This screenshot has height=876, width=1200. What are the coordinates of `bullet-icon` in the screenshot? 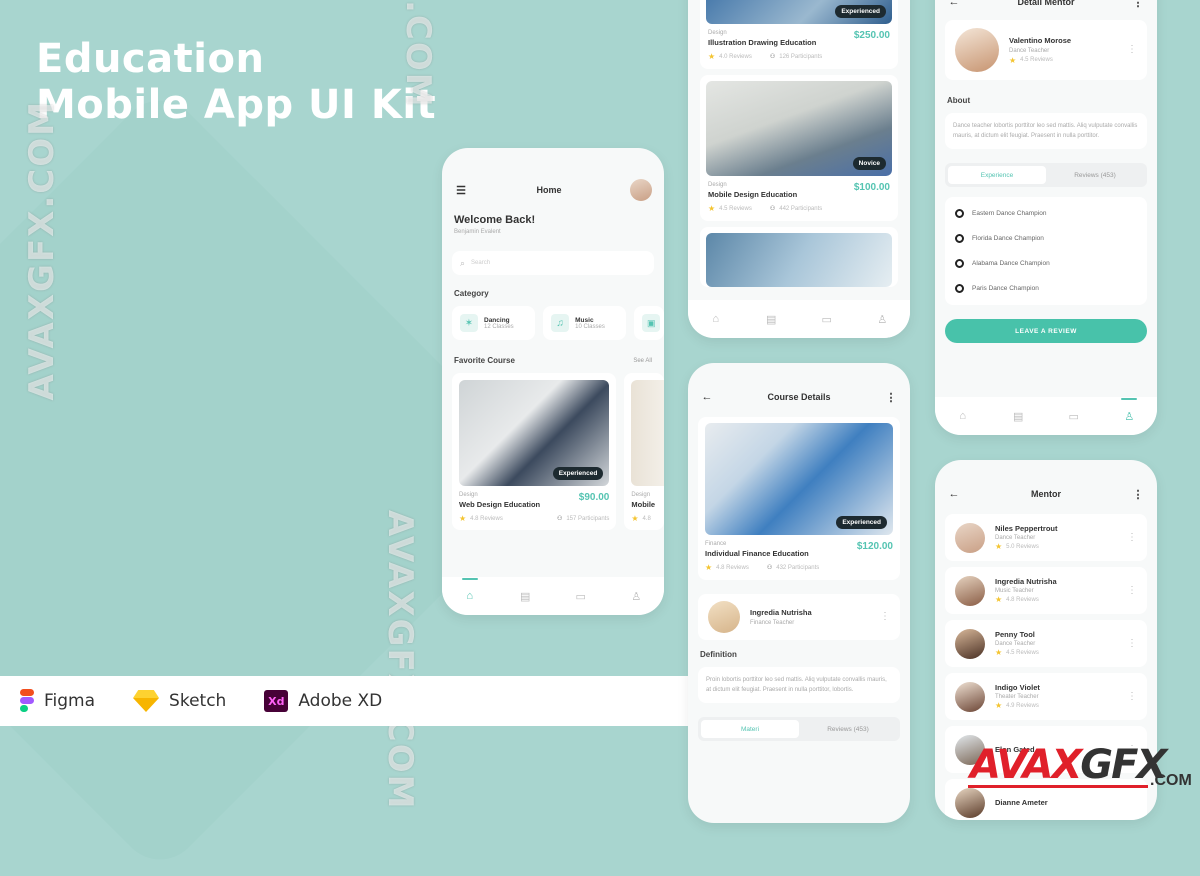 It's located at (959, 263).